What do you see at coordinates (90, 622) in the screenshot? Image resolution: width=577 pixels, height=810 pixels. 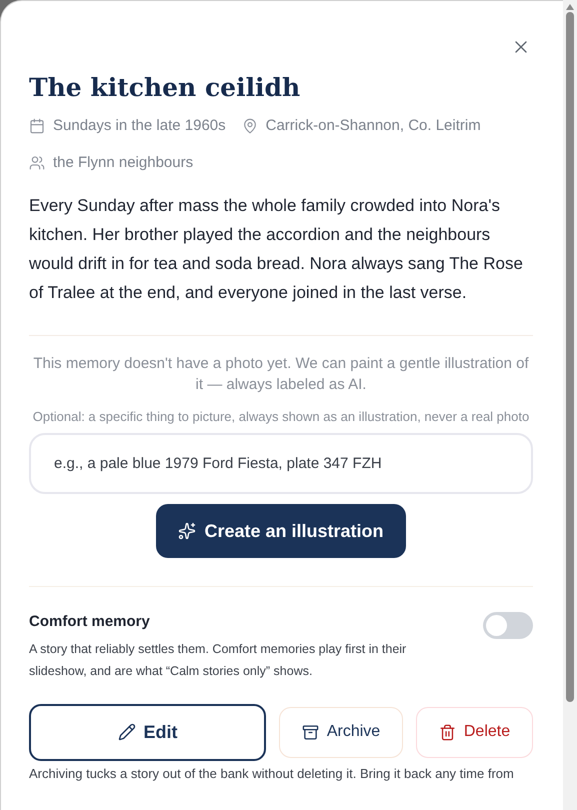 I see `comfort-label: Comfort memory` at bounding box center [90, 622].